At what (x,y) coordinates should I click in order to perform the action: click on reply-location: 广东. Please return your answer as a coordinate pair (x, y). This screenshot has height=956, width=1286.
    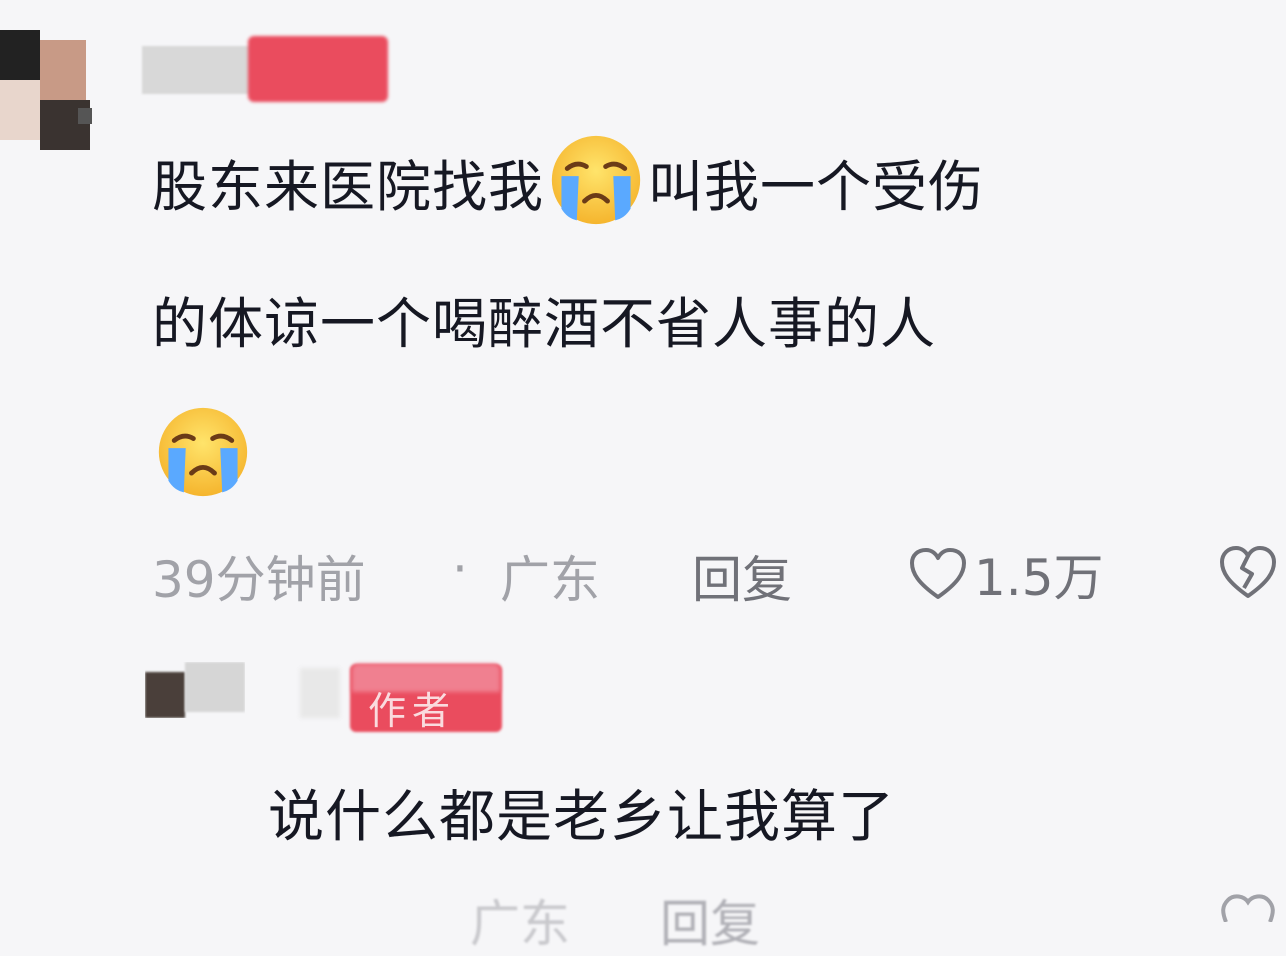
    Looking at the image, I should click on (520, 924).